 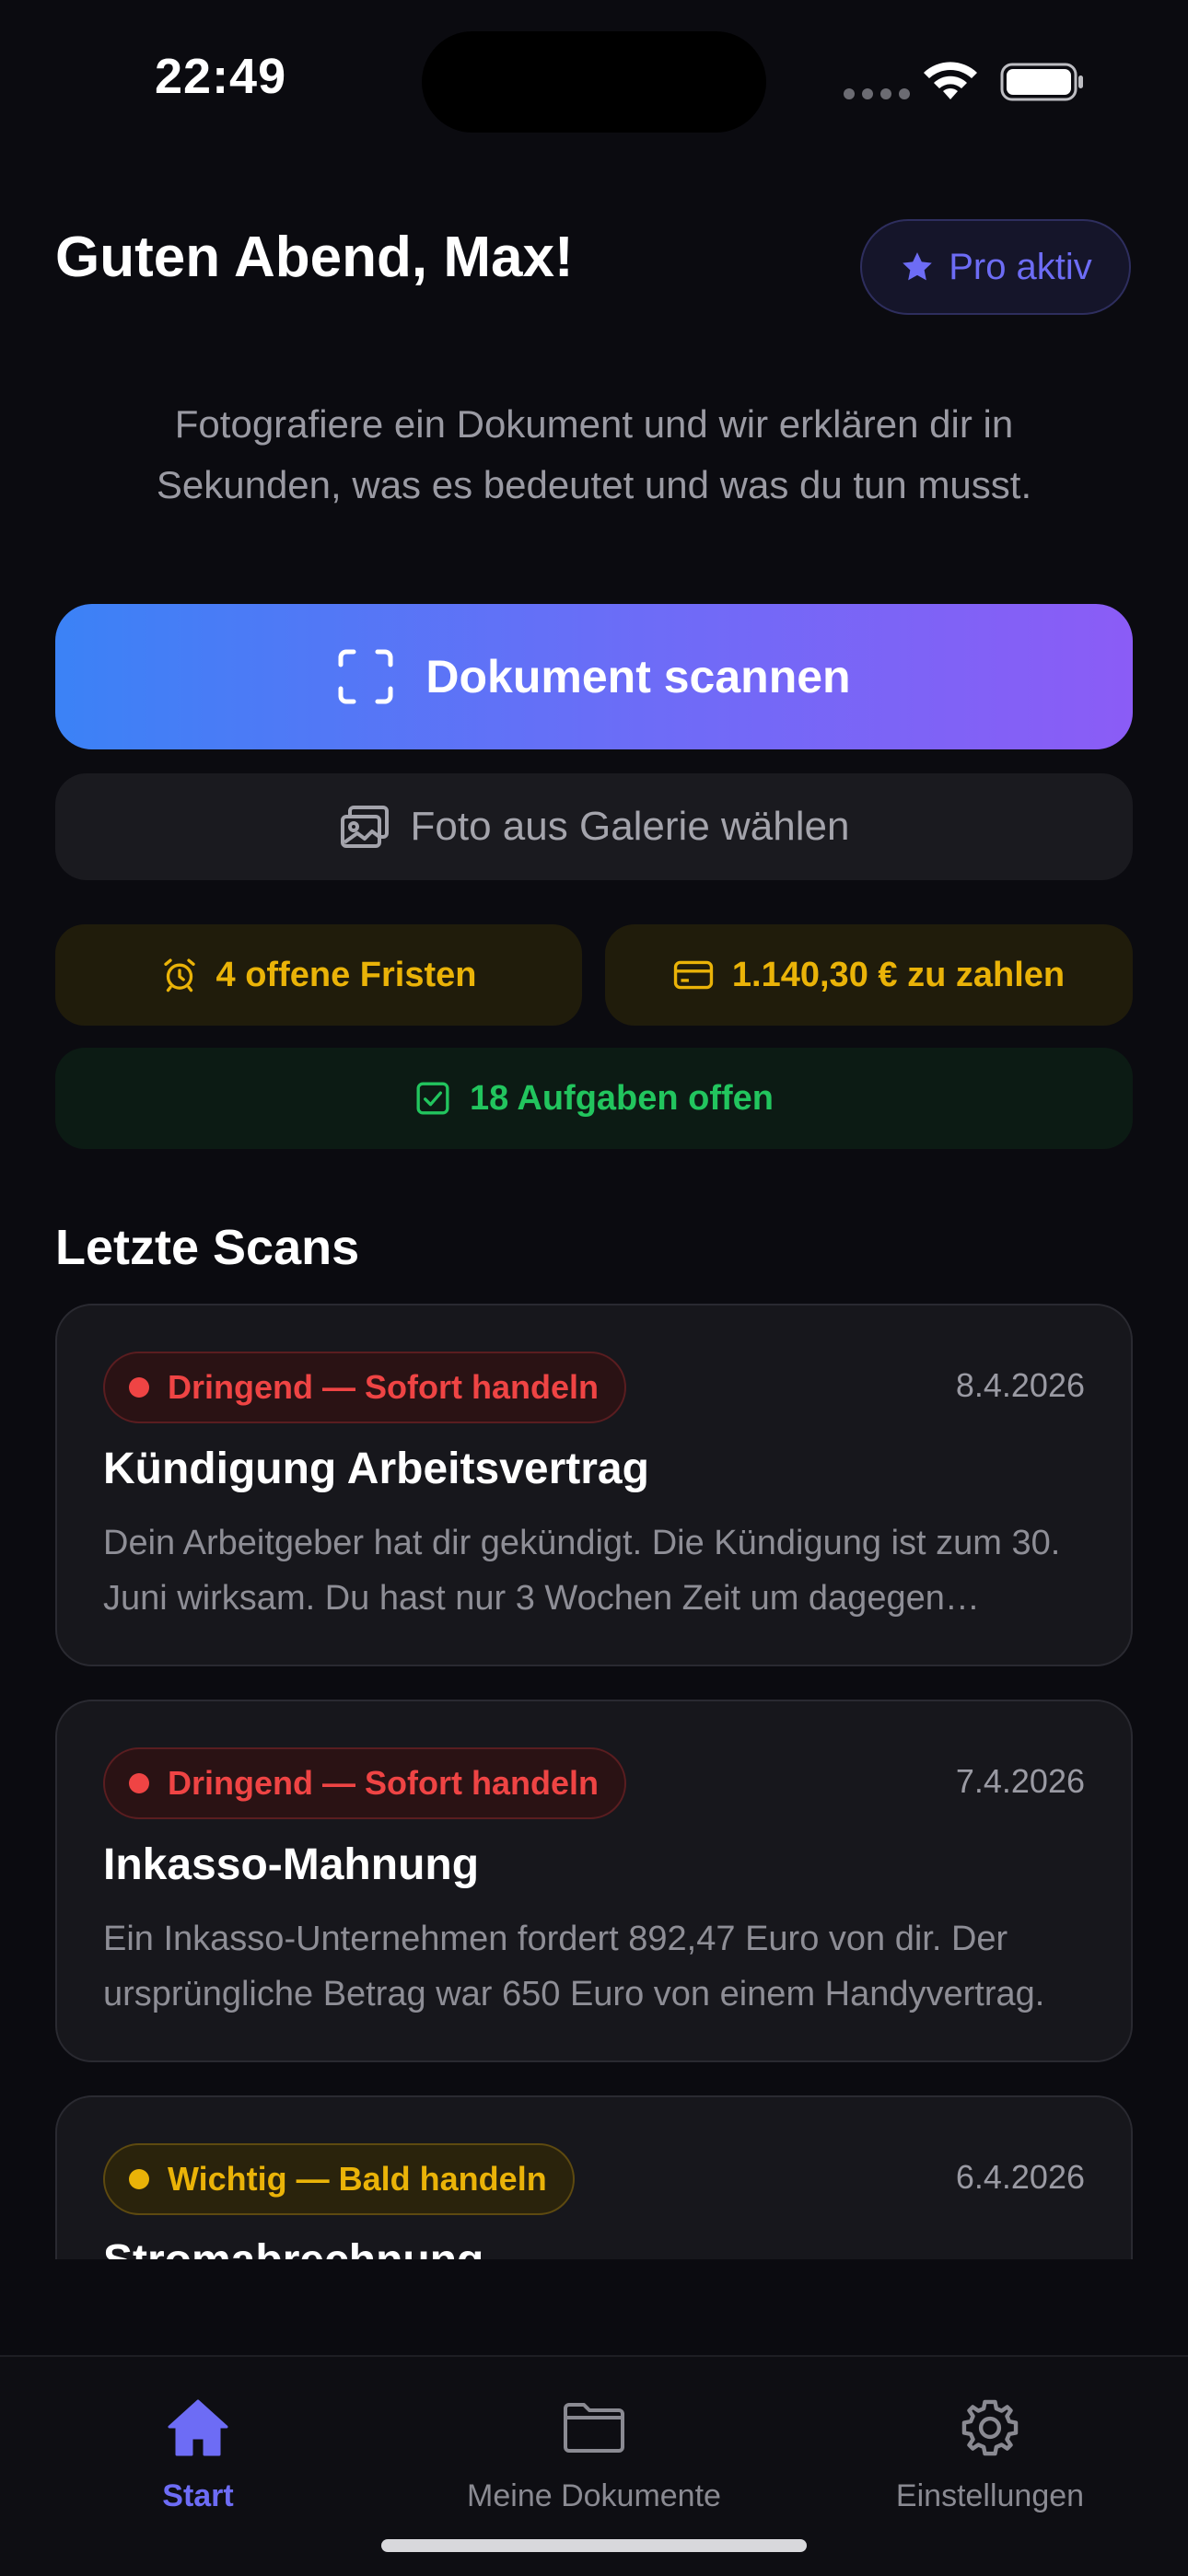 I want to click on pro-status-badge: Pro aktiv, so click(x=995, y=267).